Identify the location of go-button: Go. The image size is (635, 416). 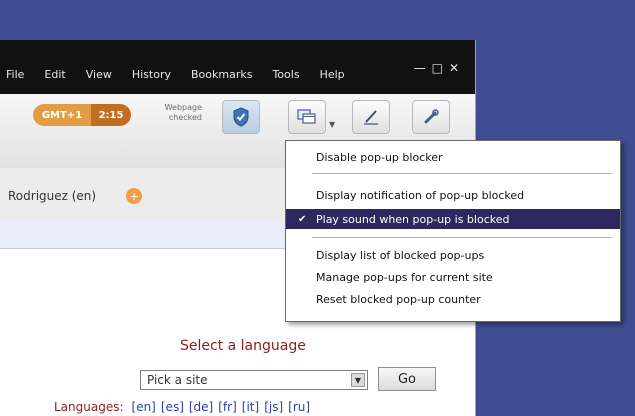
(407, 379).